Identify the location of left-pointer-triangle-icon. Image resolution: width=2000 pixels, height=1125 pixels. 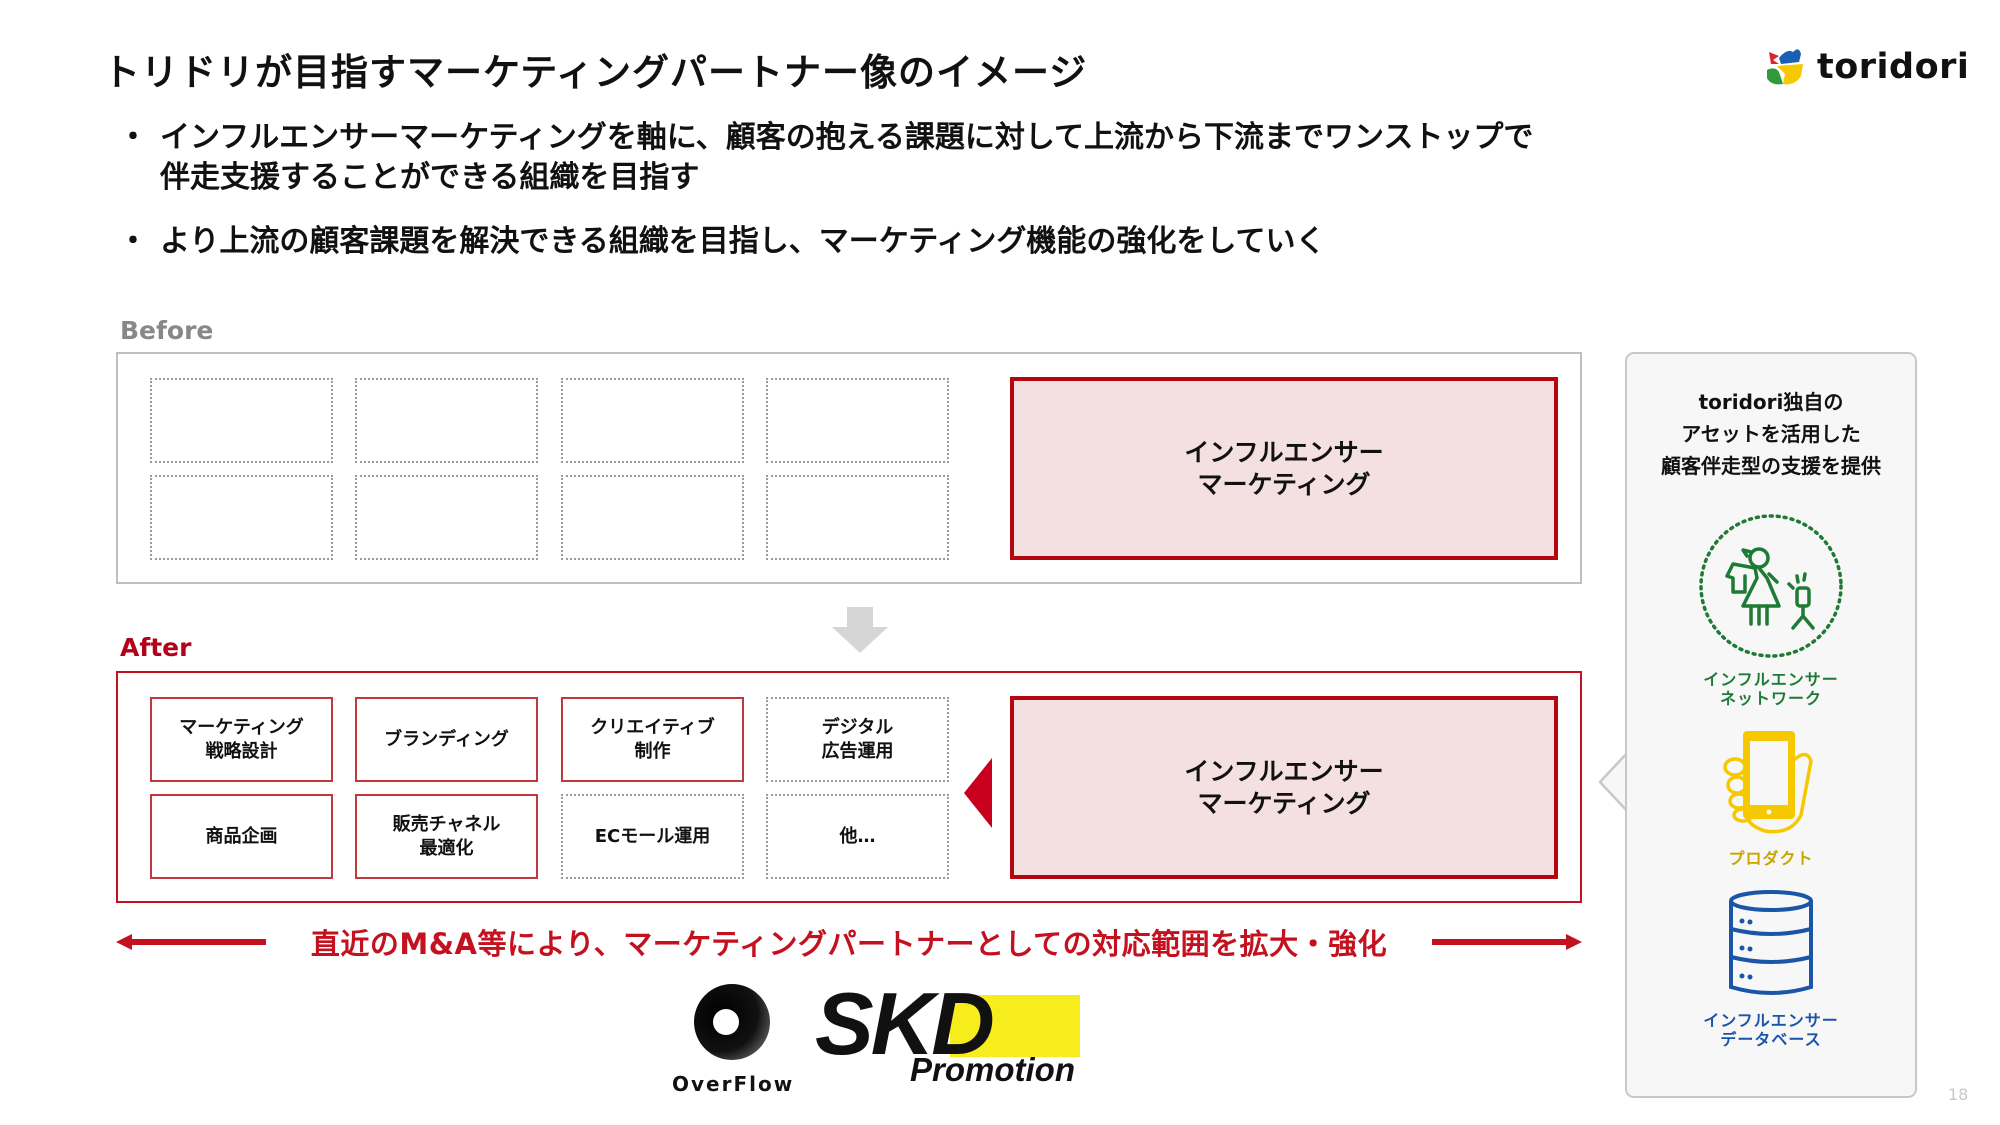
(978, 793).